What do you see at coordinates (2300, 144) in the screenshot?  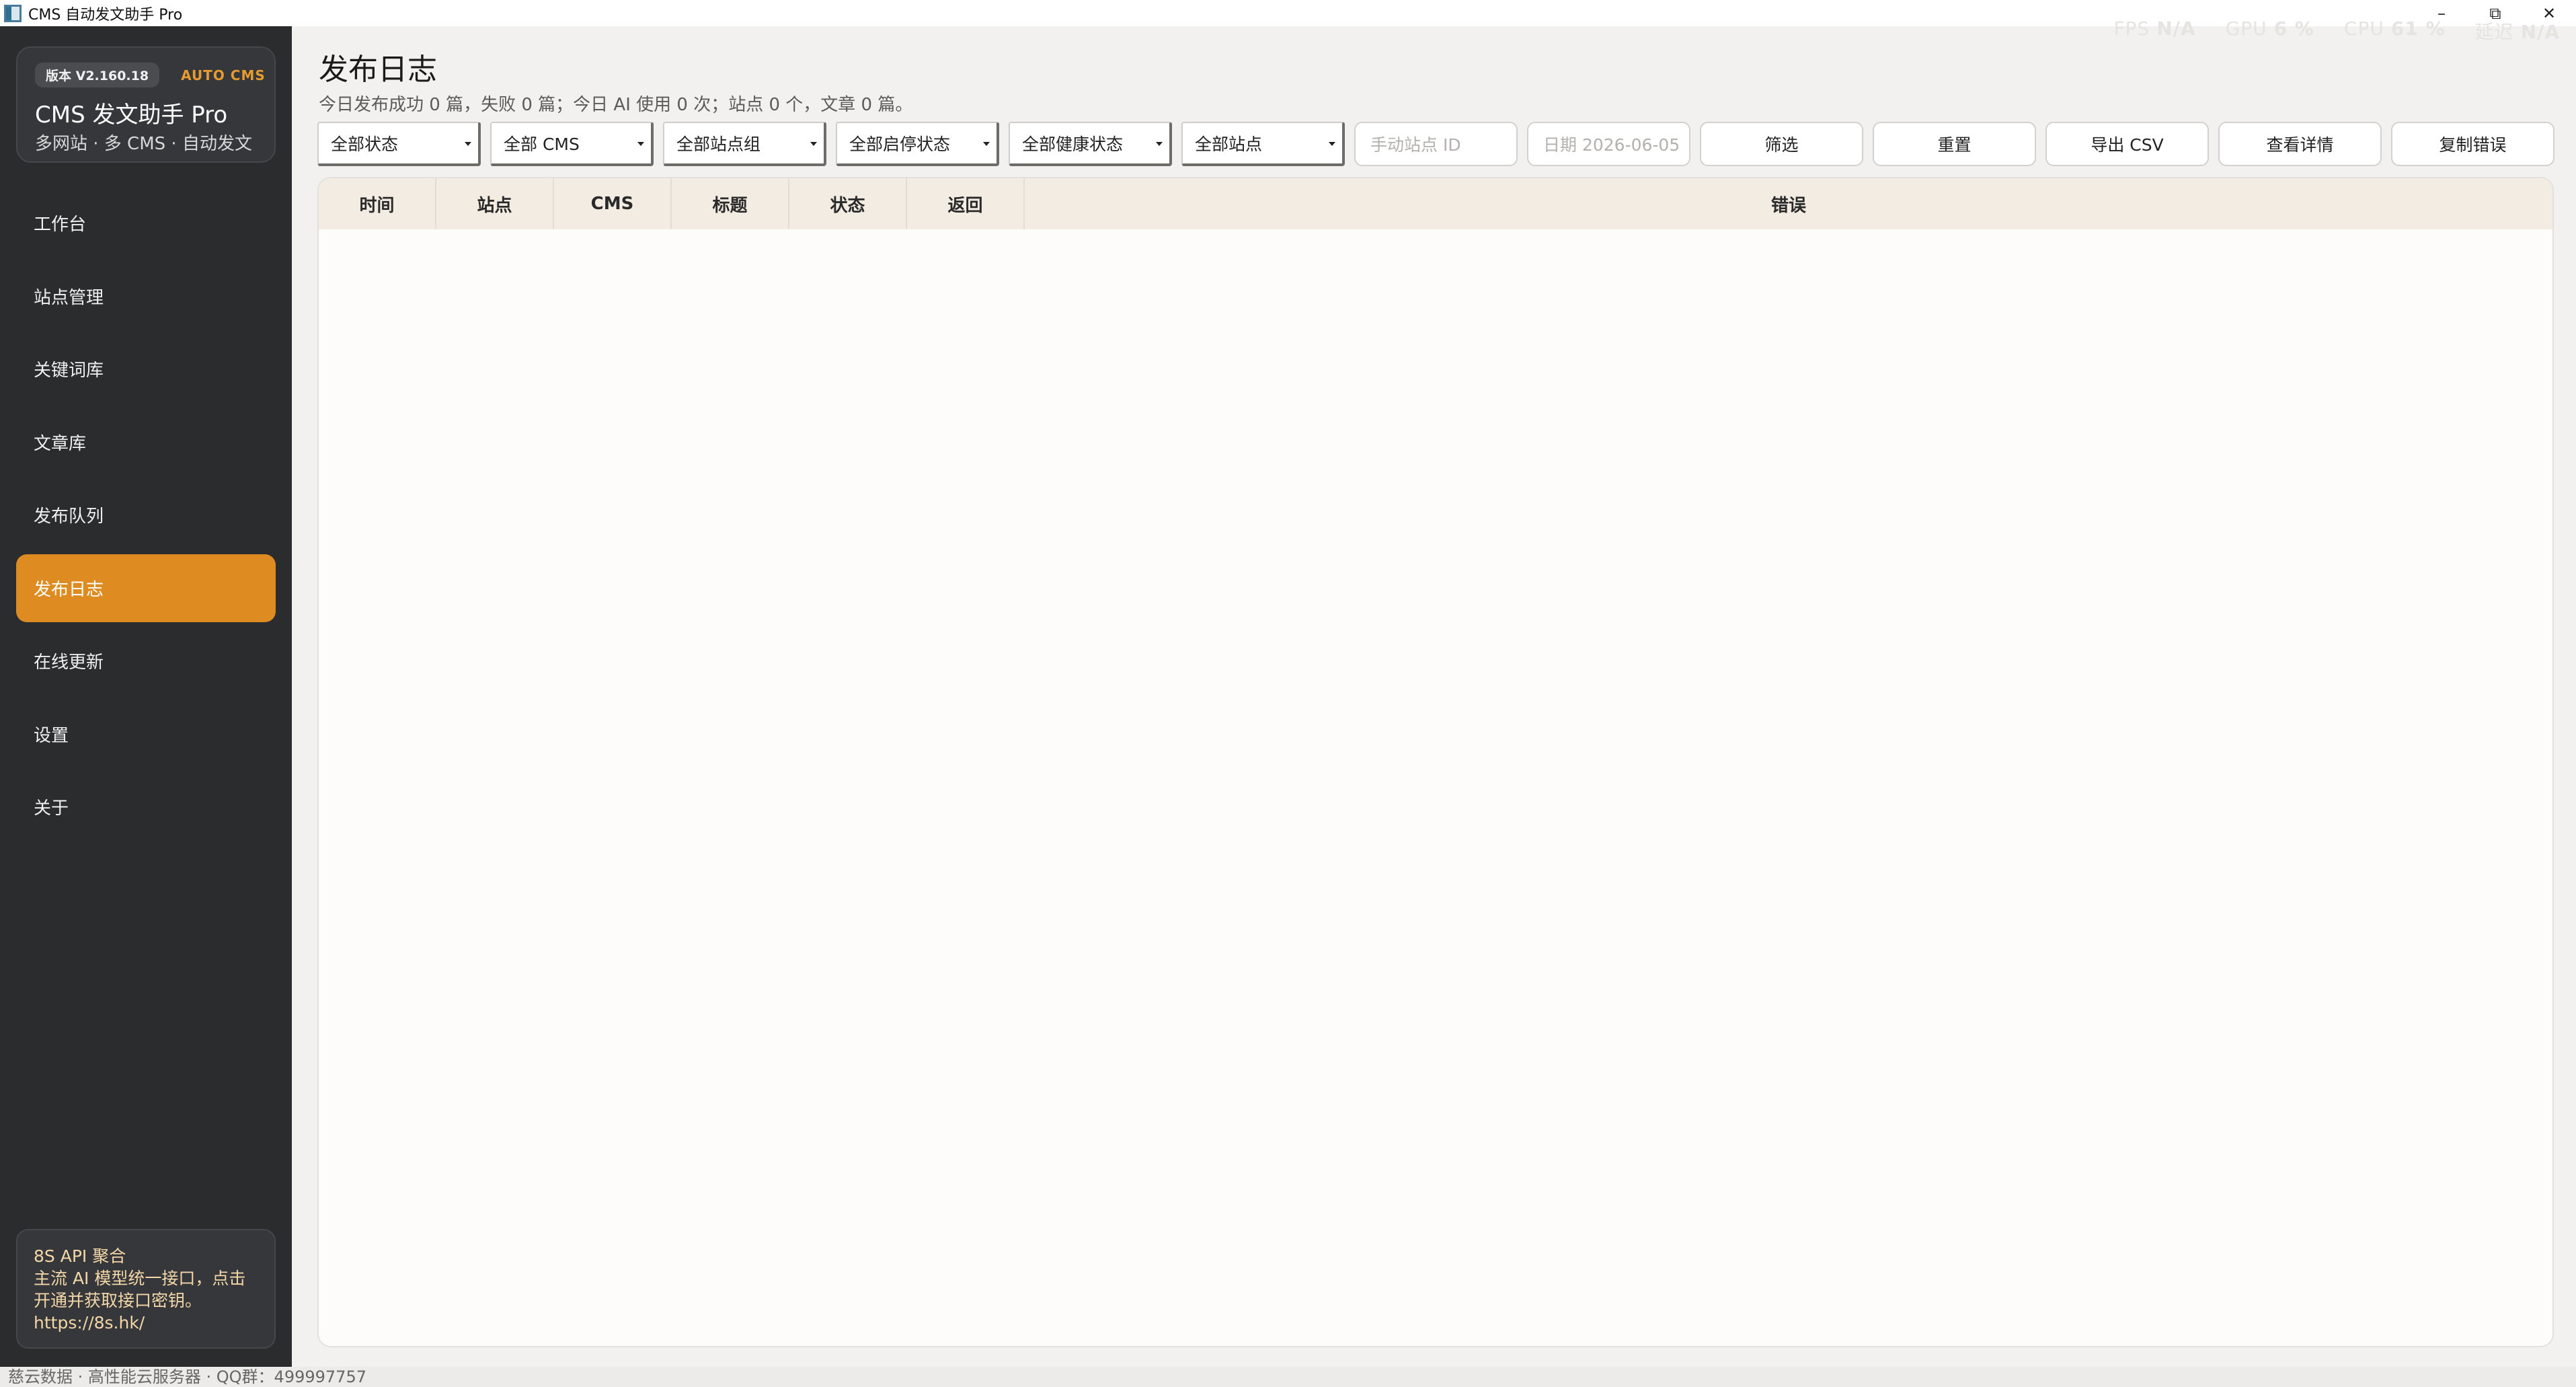 I see `view-details-button: 查看详情` at bounding box center [2300, 144].